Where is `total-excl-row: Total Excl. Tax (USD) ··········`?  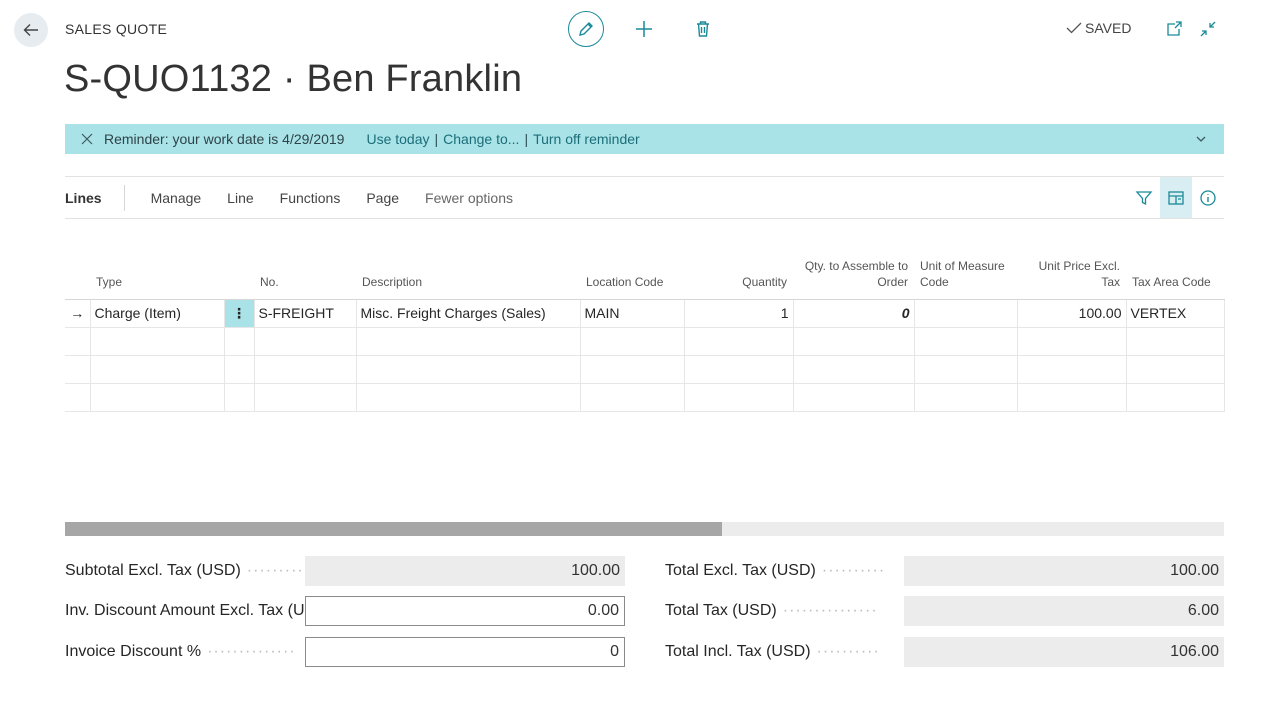
total-excl-row: Total Excl. Tax (USD) ·········· is located at coordinates (785, 571).